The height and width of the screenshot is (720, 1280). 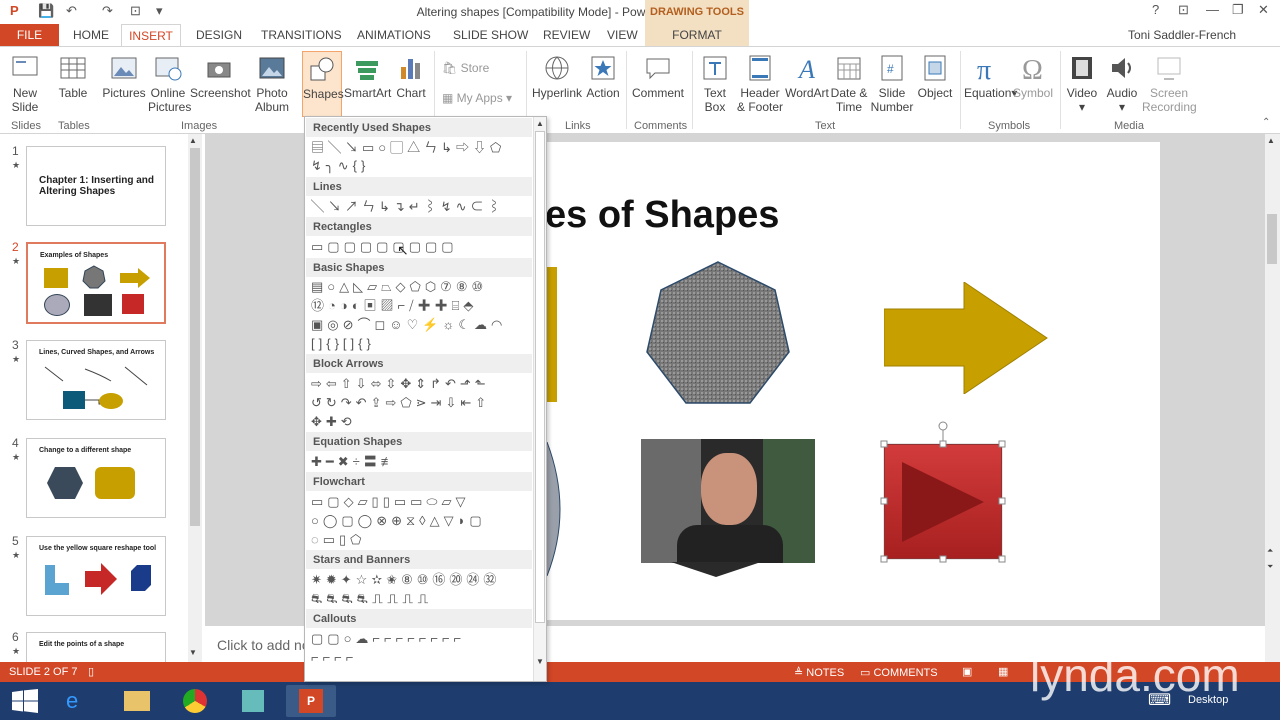 What do you see at coordinates (96, 380) in the screenshot?
I see `slide-thumbnail-3: Lines, Curved Shapes, and Arrows` at bounding box center [96, 380].